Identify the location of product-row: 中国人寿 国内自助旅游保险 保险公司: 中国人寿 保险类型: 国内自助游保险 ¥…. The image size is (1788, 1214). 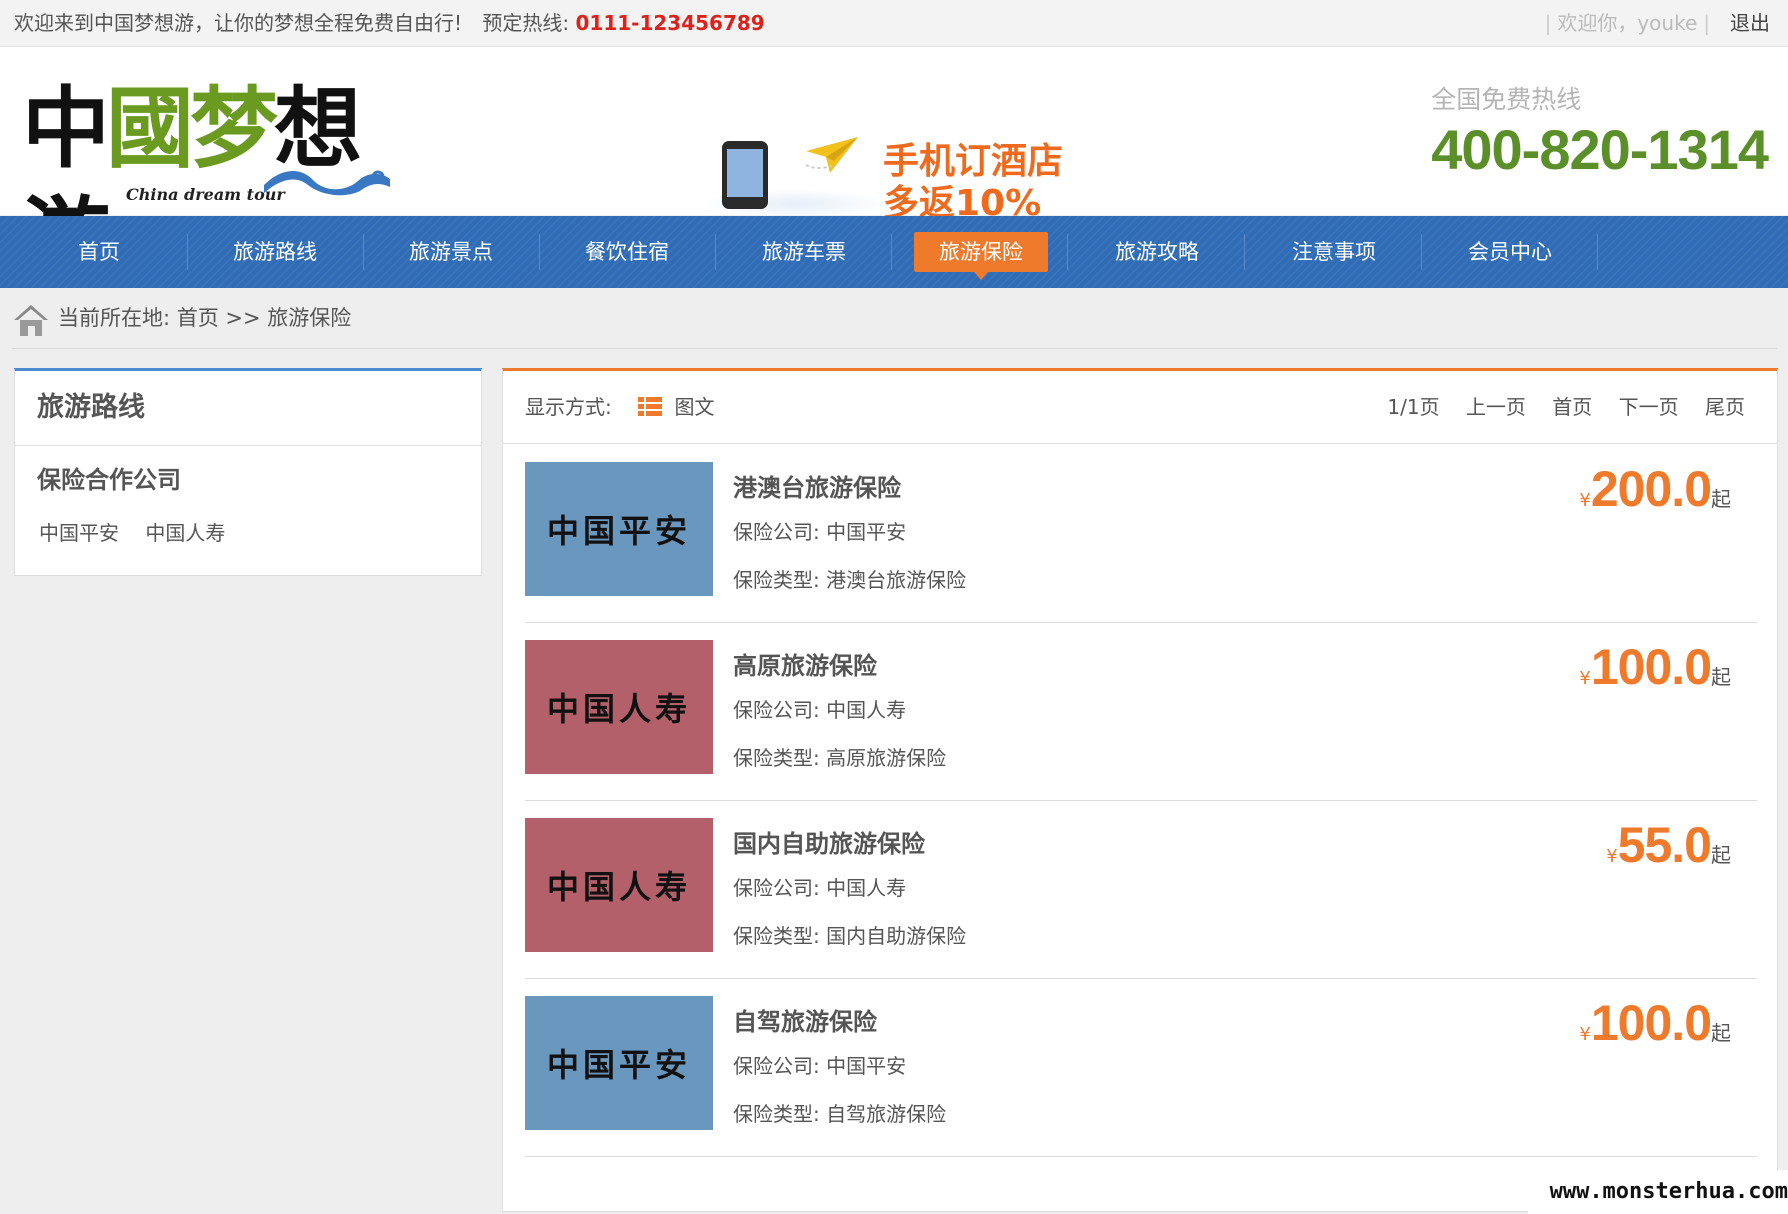
(1141, 889).